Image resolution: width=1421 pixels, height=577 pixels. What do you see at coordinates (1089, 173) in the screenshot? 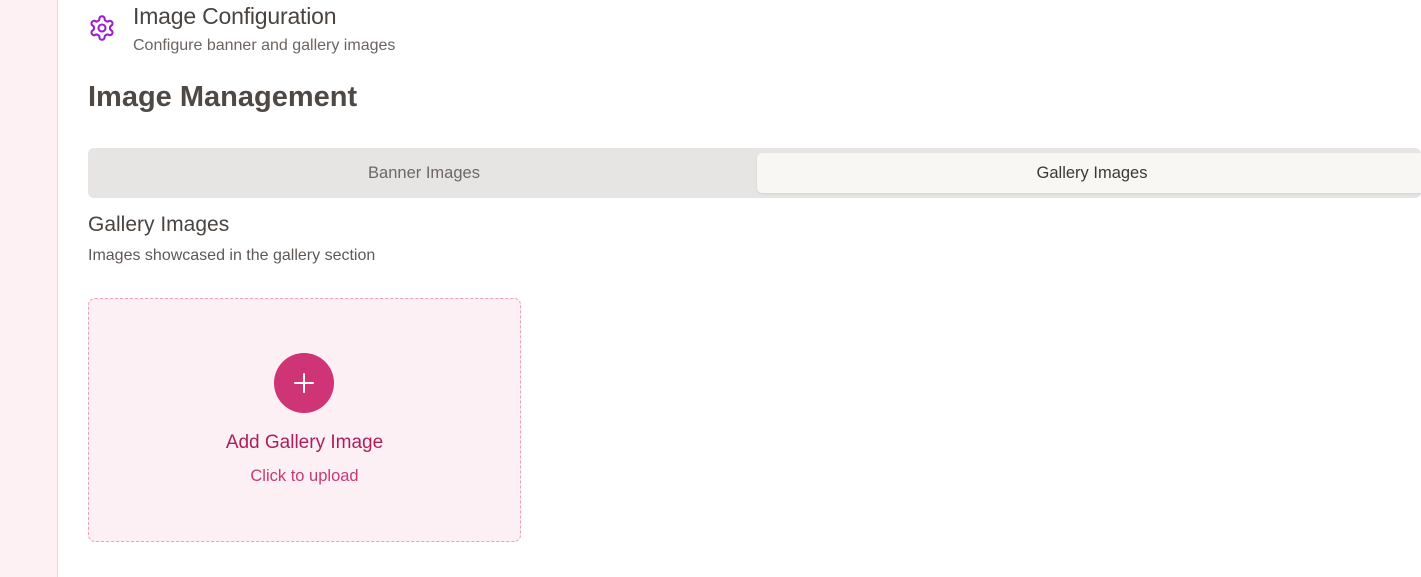
I see `tab-gallery-images: Gallery Images` at bounding box center [1089, 173].